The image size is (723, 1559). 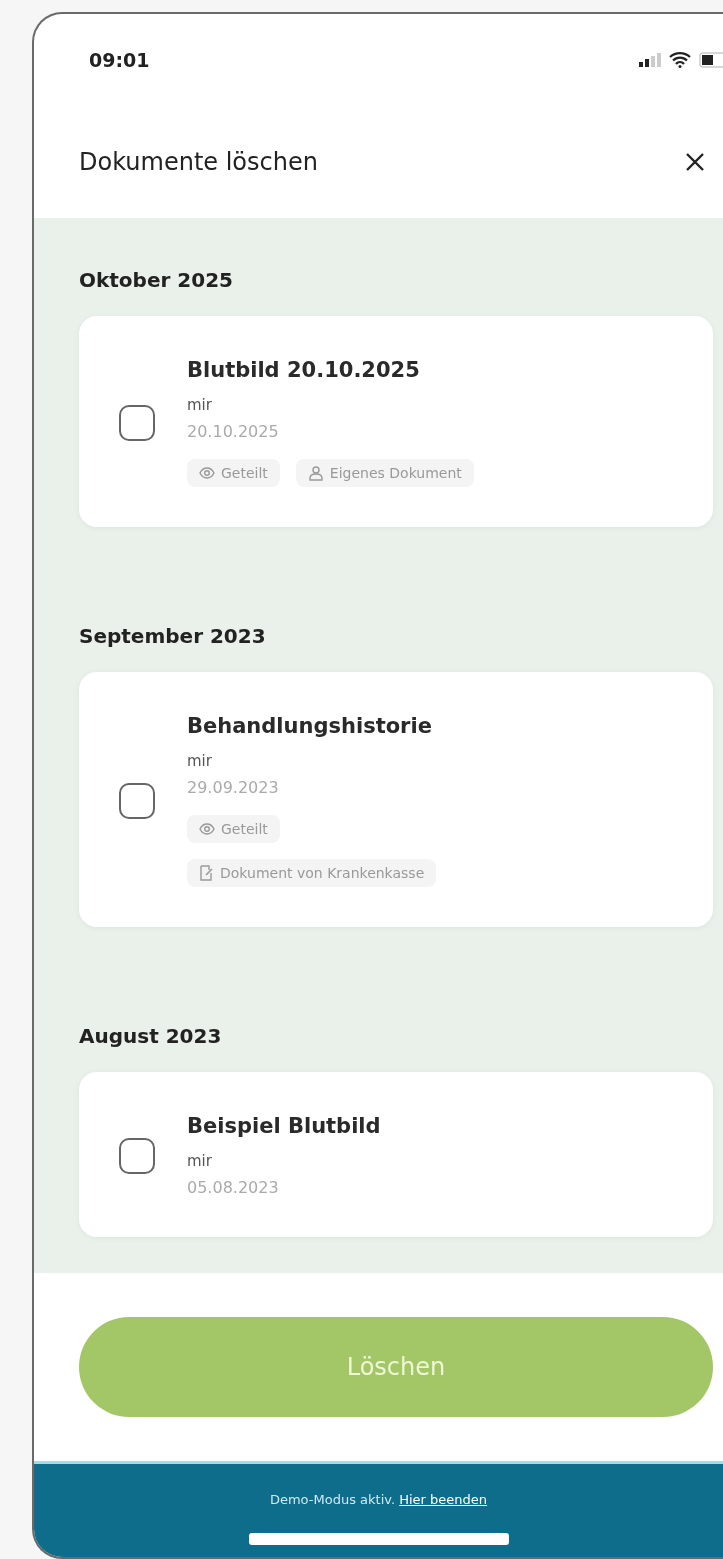 What do you see at coordinates (206, 873) in the screenshot?
I see `document-edit-icon` at bounding box center [206, 873].